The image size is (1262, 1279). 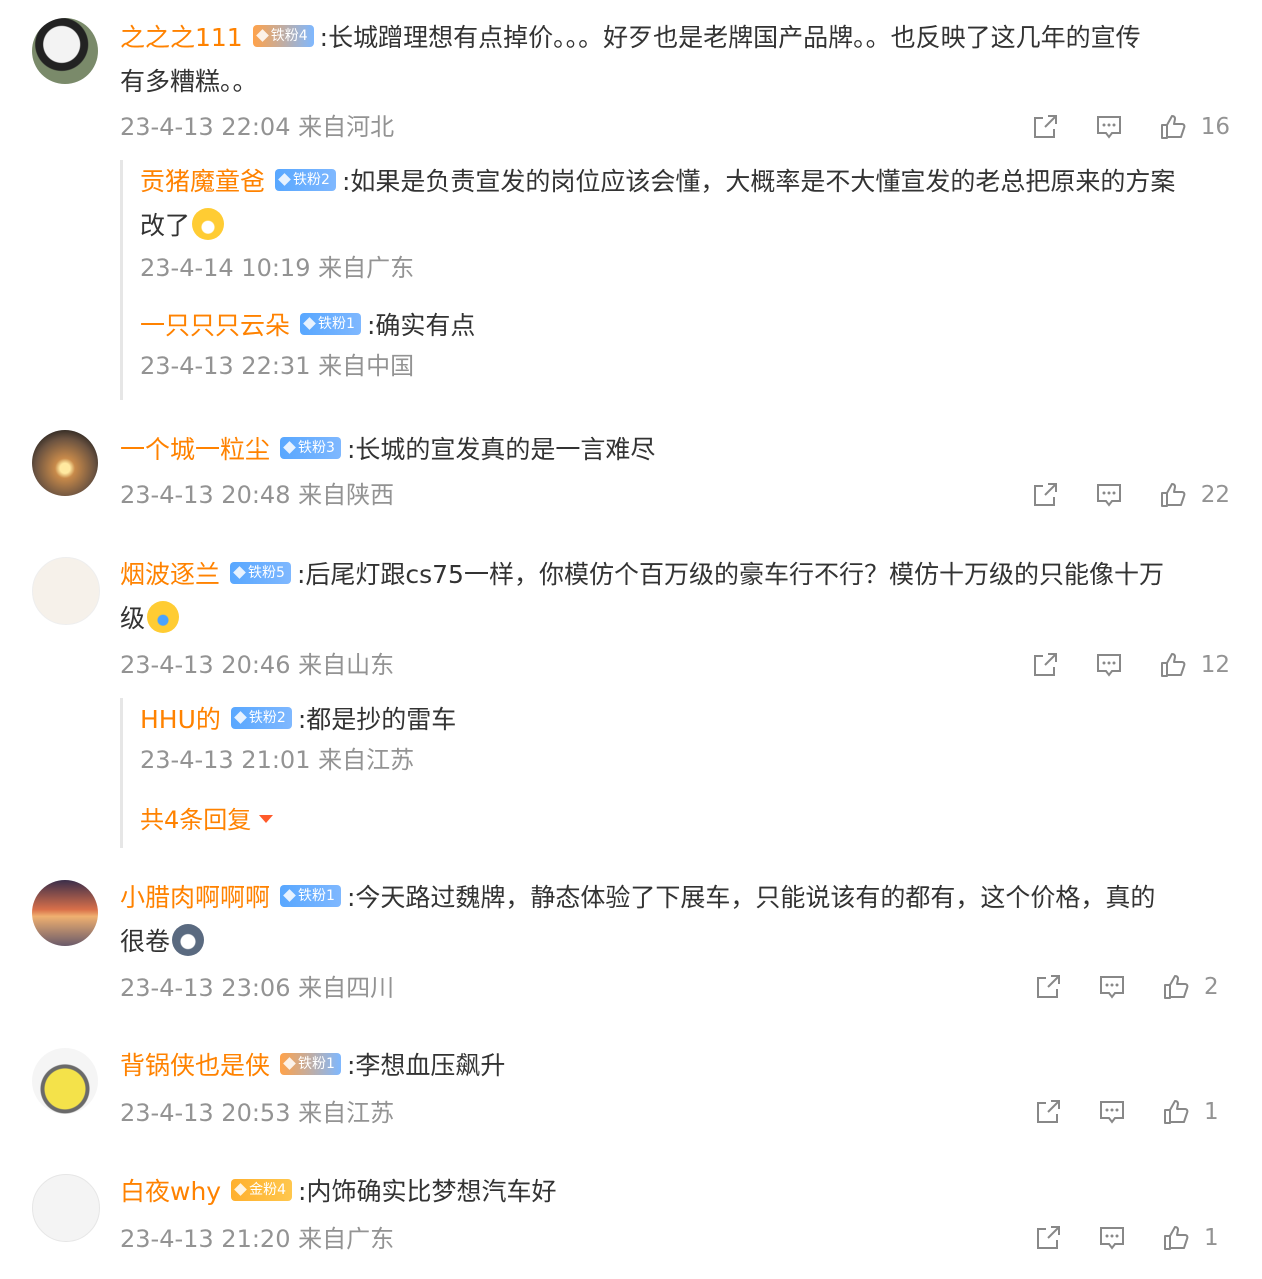 What do you see at coordinates (1215, 127) in the screenshot?
I see `like-count: 16` at bounding box center [1215, 127].